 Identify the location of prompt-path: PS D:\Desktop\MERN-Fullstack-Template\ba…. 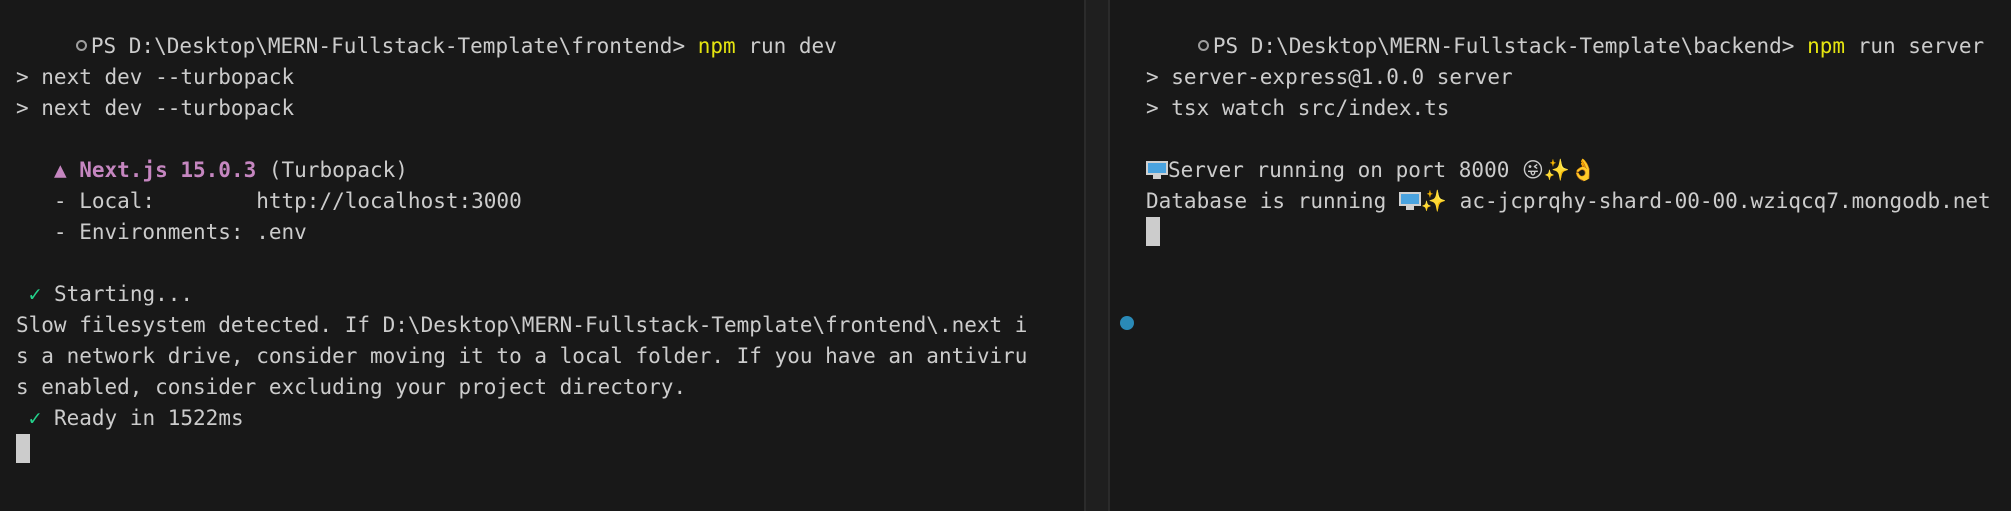
(1503, 46).